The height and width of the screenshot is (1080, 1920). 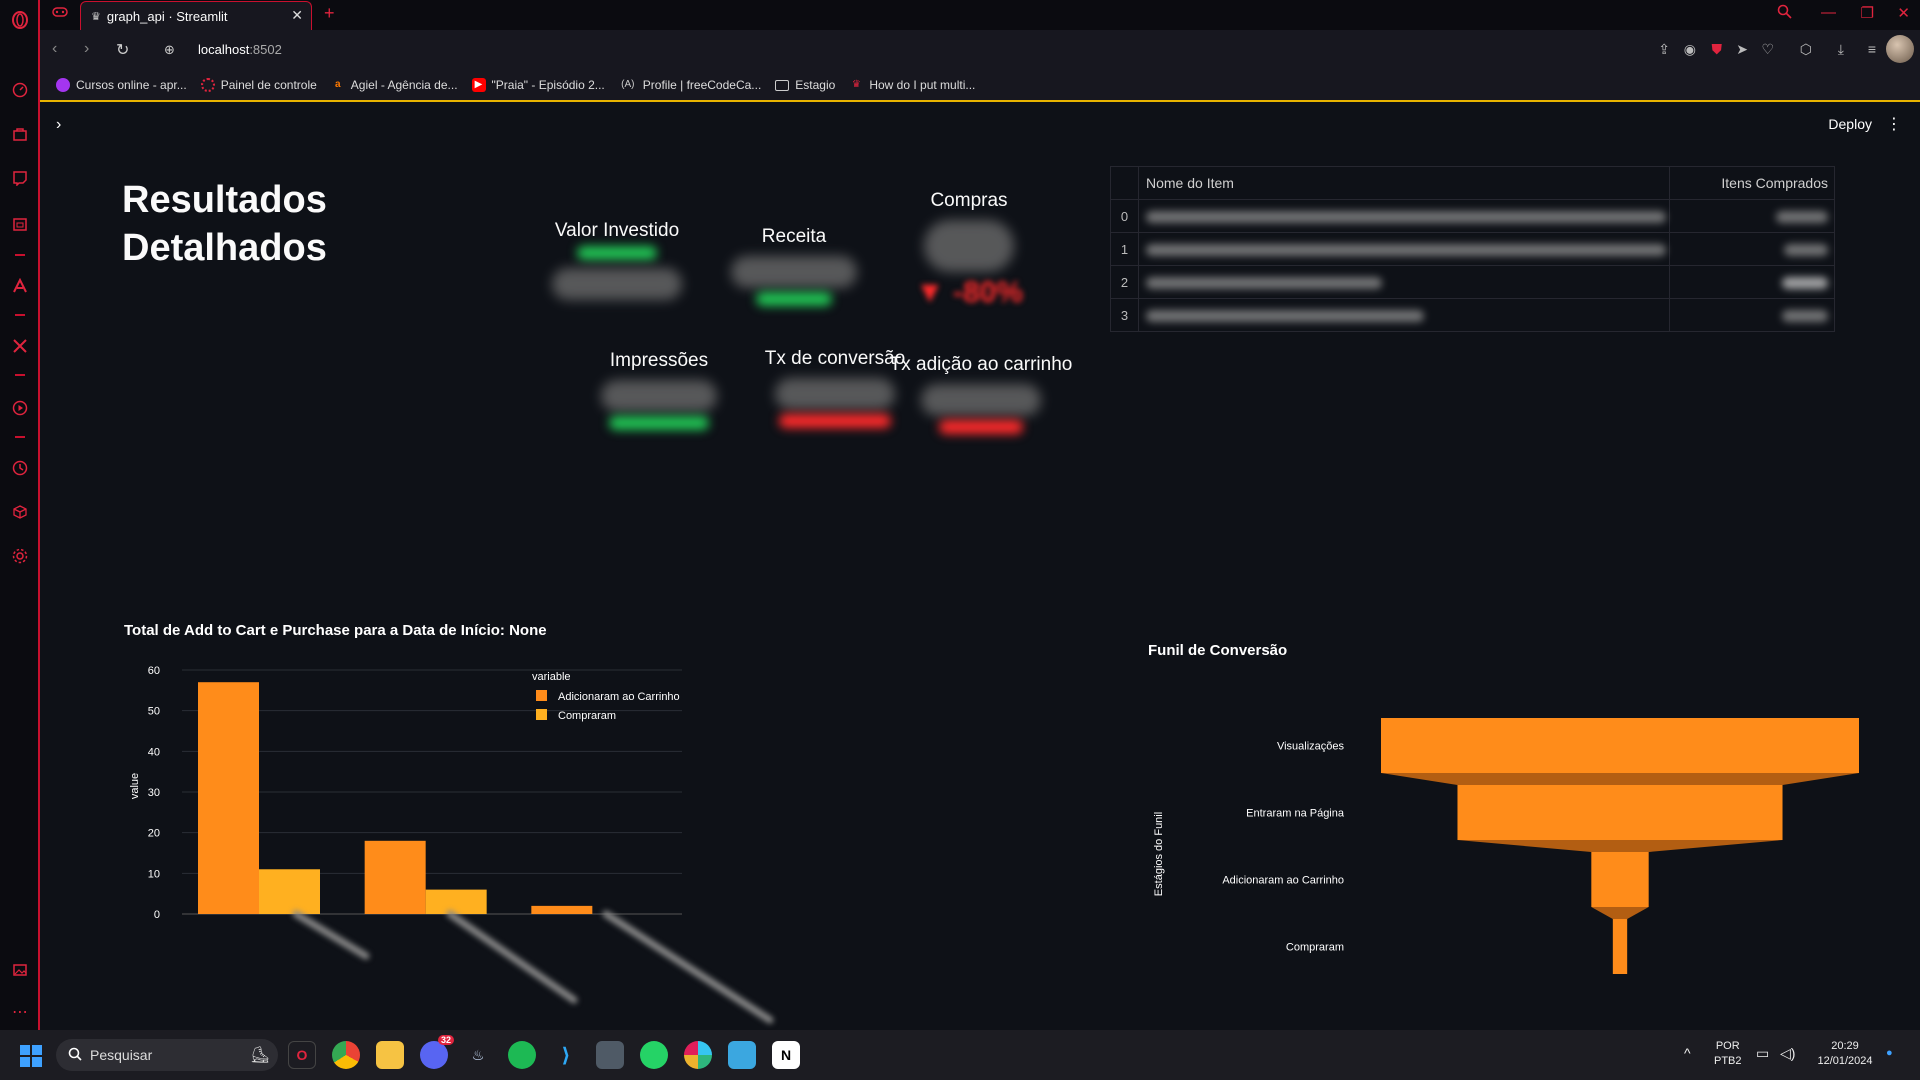 I want to click on deploy-button: Deploy, so click(x=1850, y=124).